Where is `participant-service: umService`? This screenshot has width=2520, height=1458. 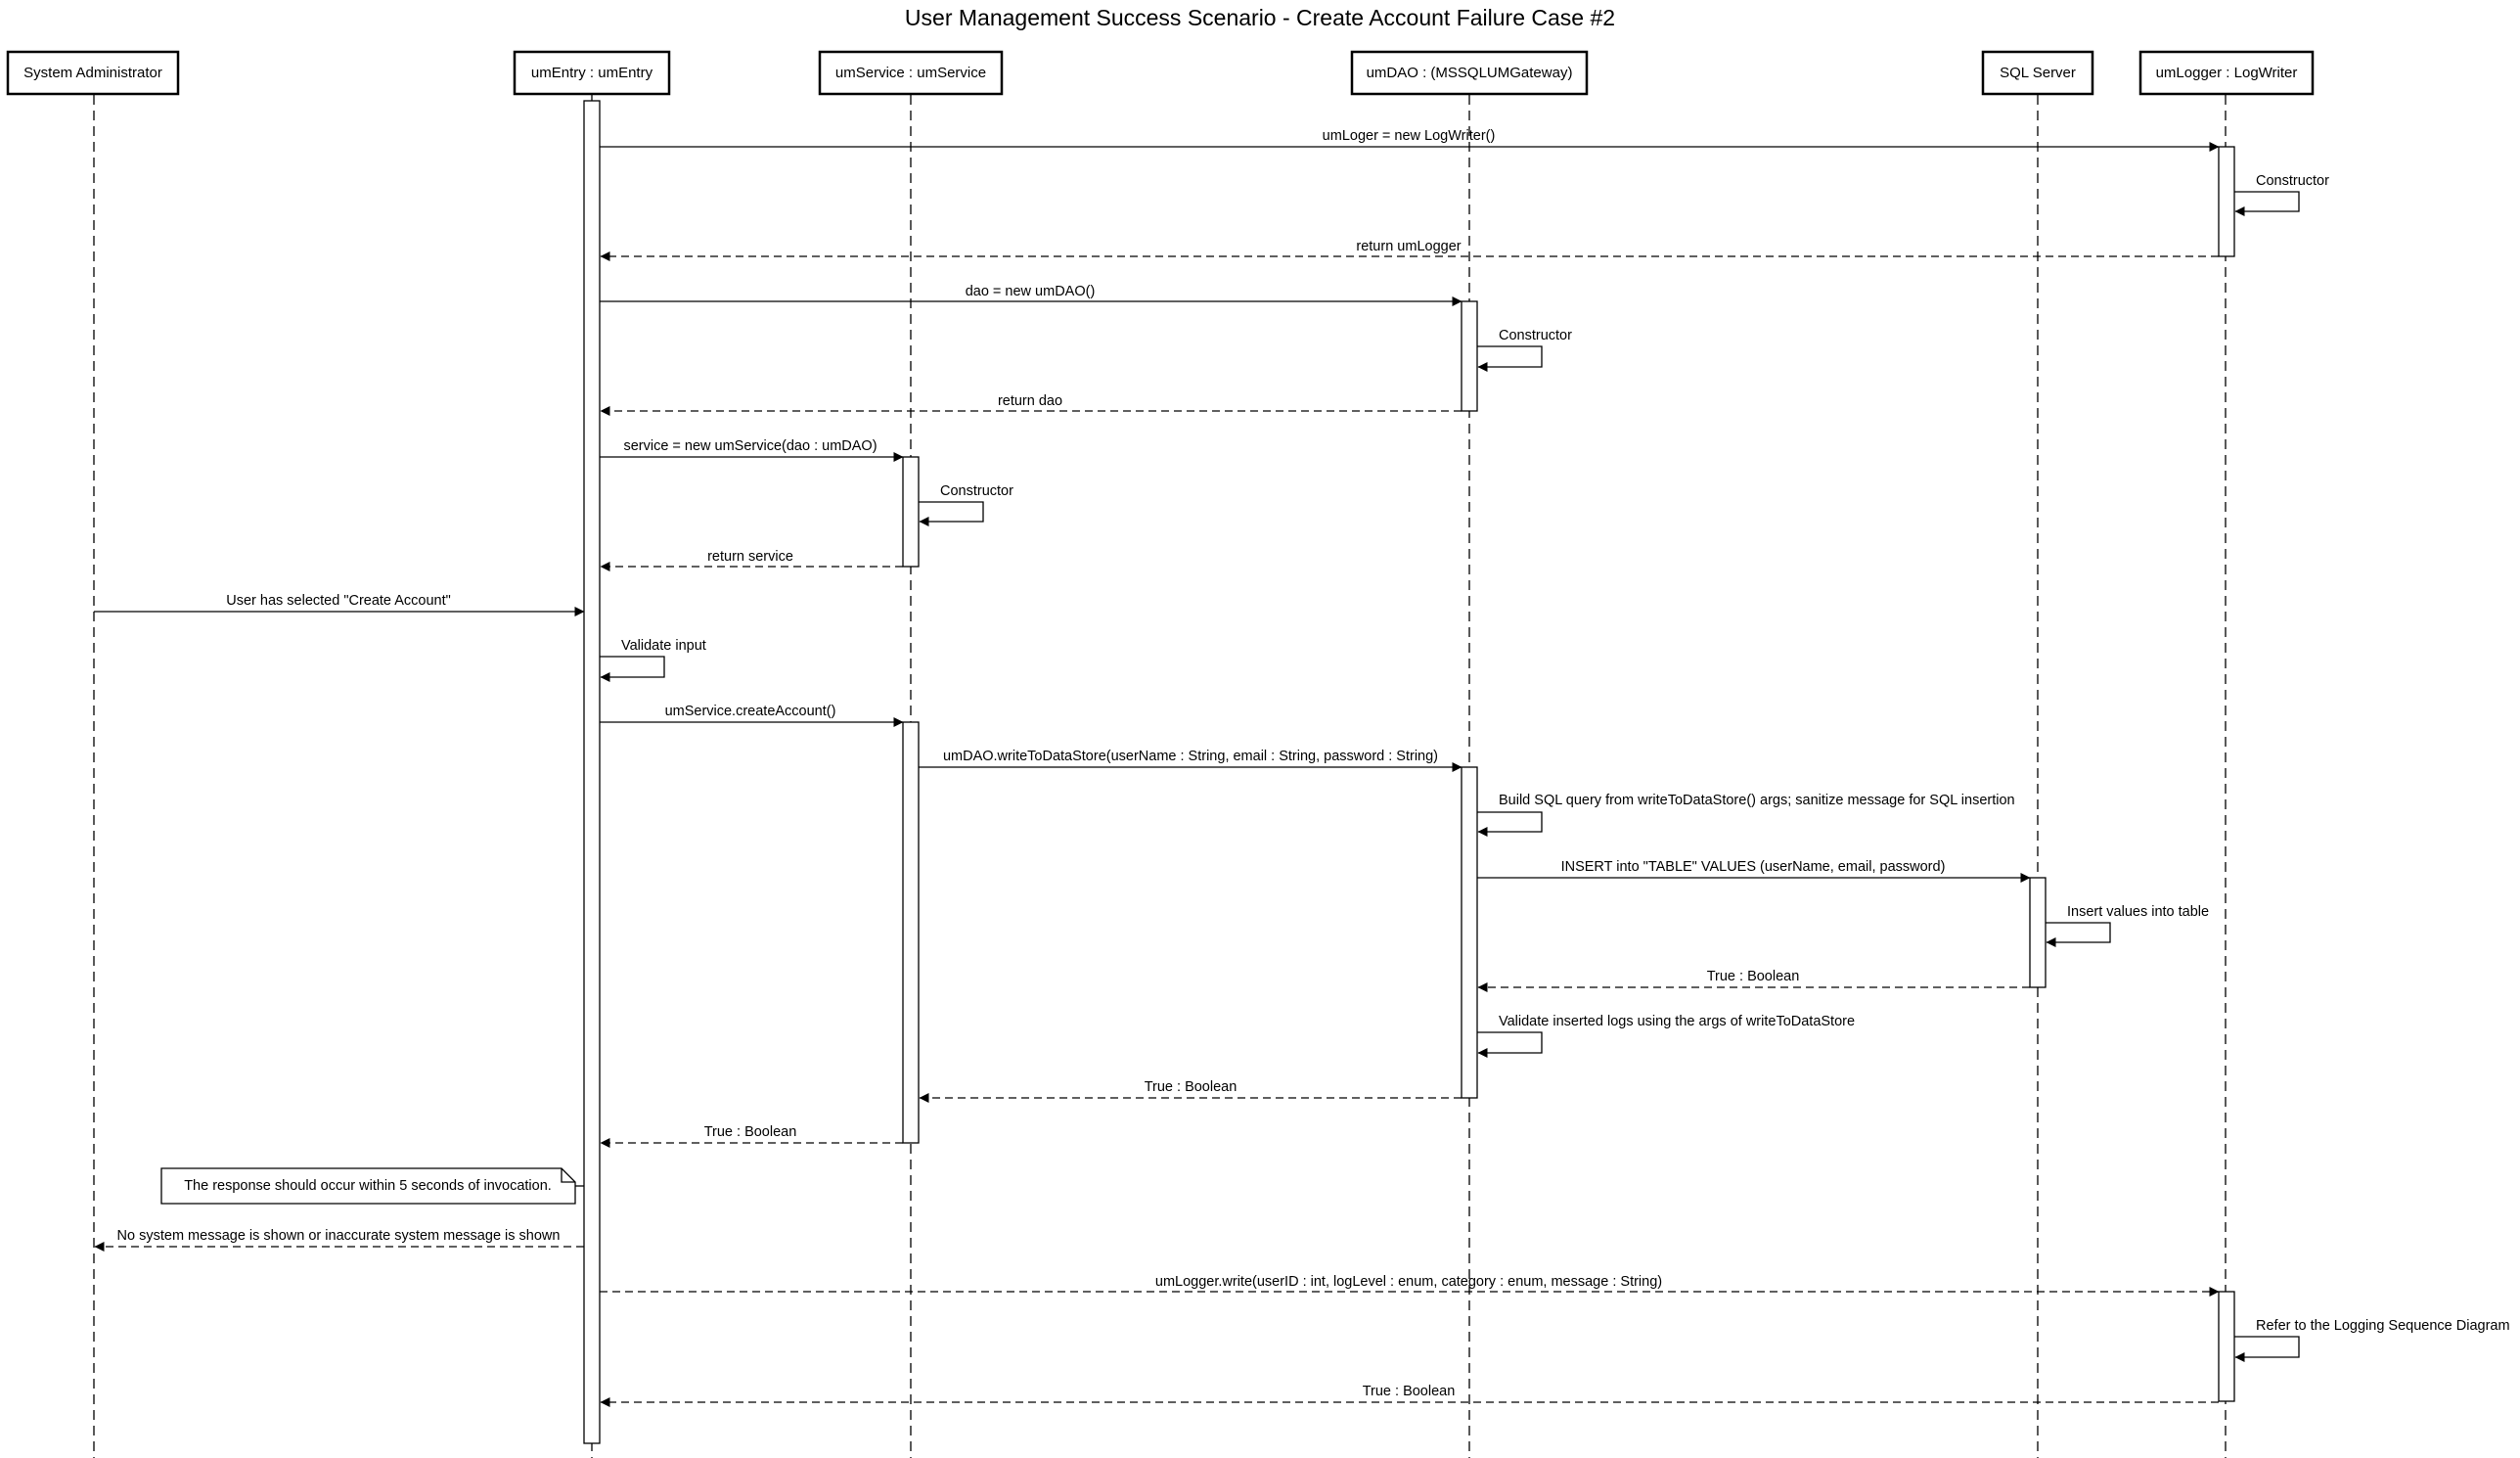 participant-service: umService is located at coordinates (911, 73).